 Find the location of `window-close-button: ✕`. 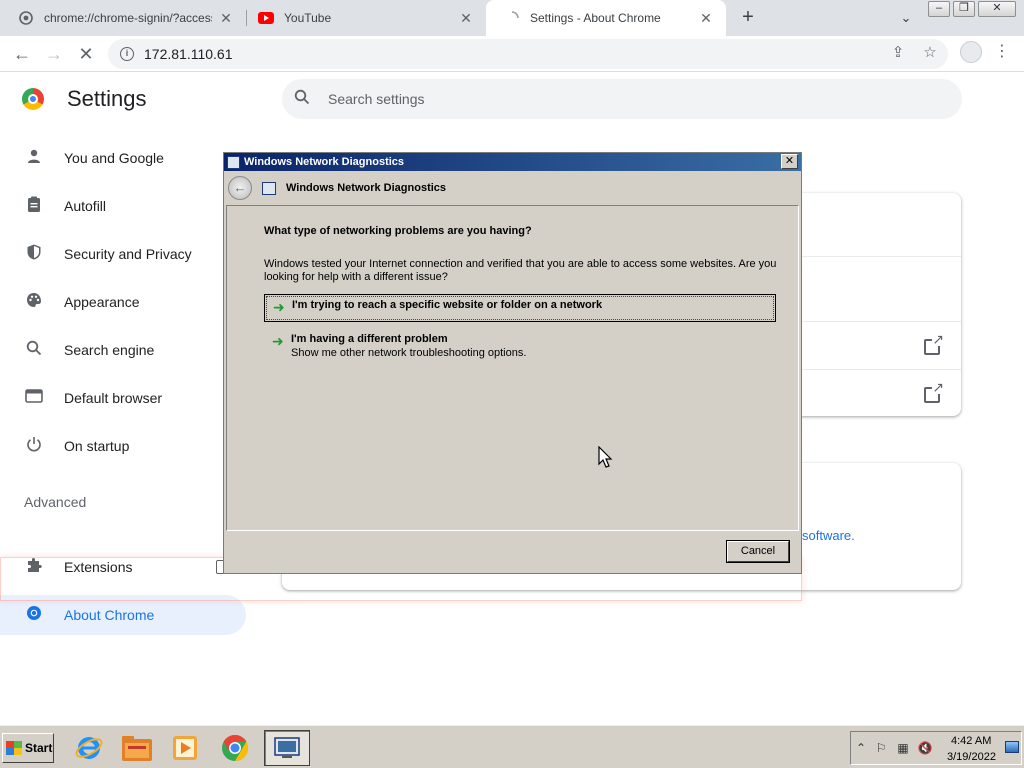

window-close-button: ✕ is located at coordinates (997, 9).